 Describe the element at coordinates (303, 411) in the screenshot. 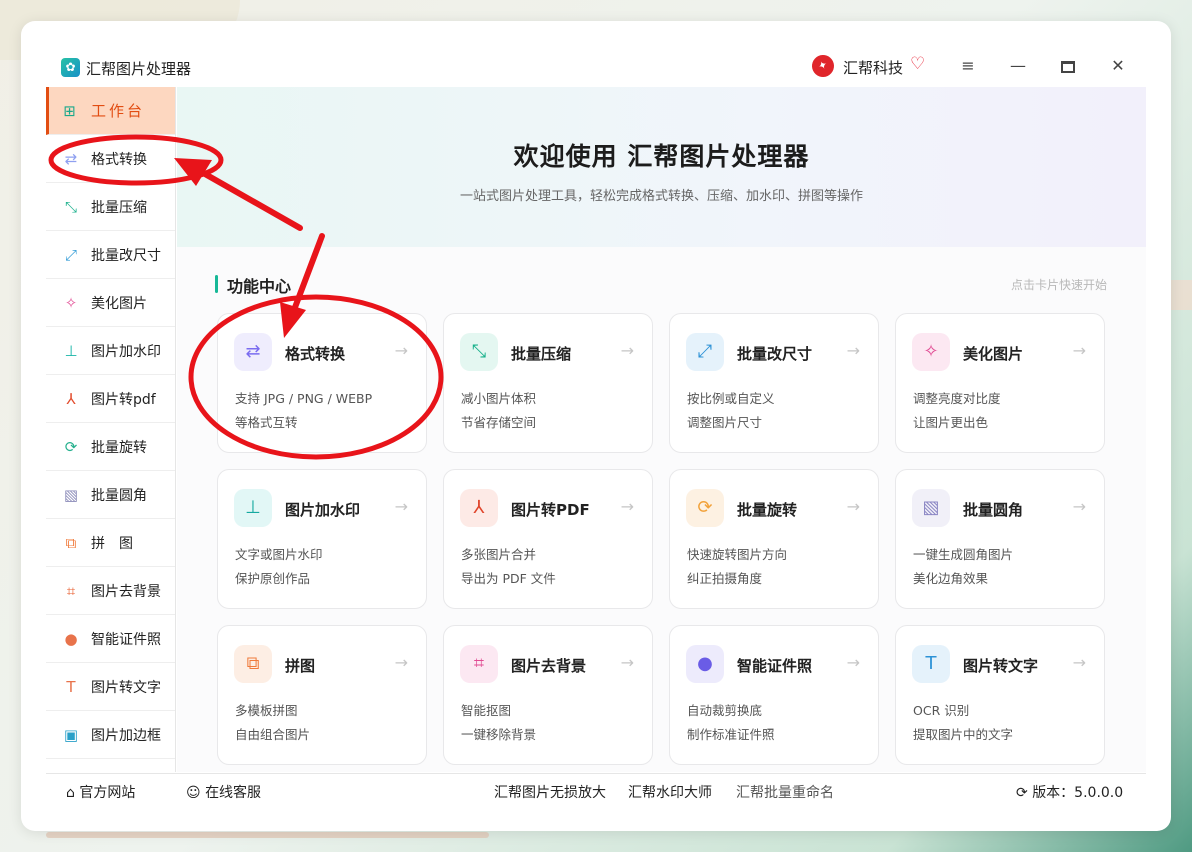

I see `card-description: 支持 JPG / PNG / WEBP 等格式互转` at that location.